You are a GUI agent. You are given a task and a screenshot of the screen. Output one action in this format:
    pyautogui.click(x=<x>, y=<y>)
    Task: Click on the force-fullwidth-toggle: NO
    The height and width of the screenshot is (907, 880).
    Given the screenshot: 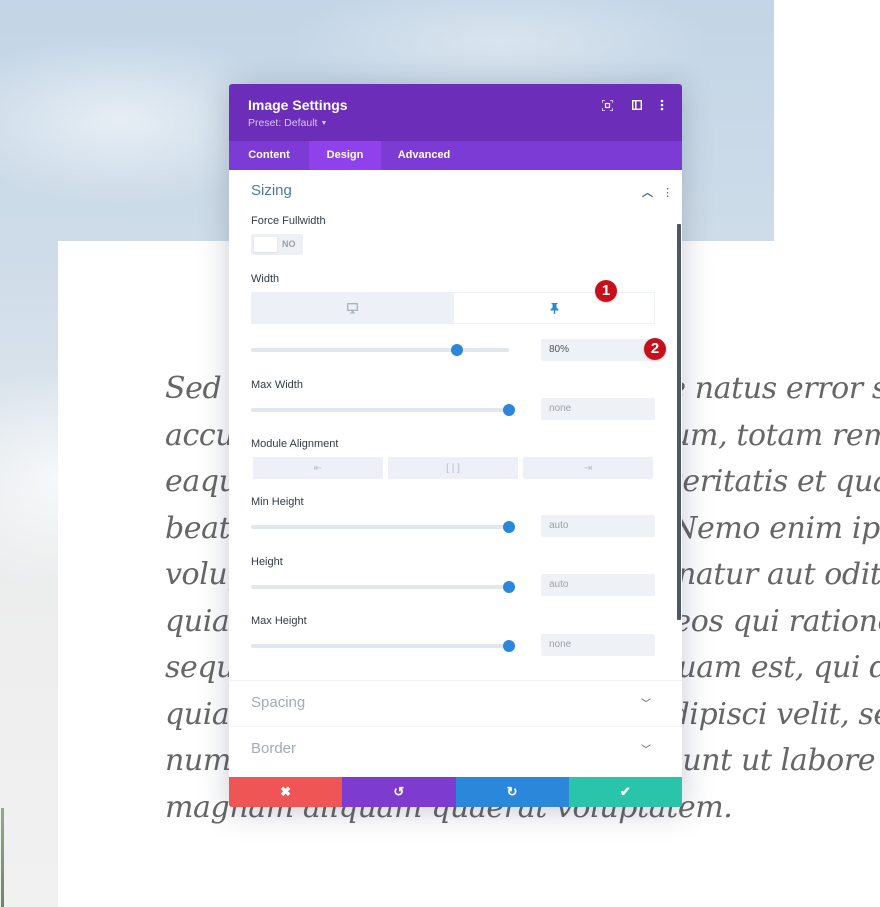 What is the action you would take?
    pyautogui.click(x=277, y=244)
    